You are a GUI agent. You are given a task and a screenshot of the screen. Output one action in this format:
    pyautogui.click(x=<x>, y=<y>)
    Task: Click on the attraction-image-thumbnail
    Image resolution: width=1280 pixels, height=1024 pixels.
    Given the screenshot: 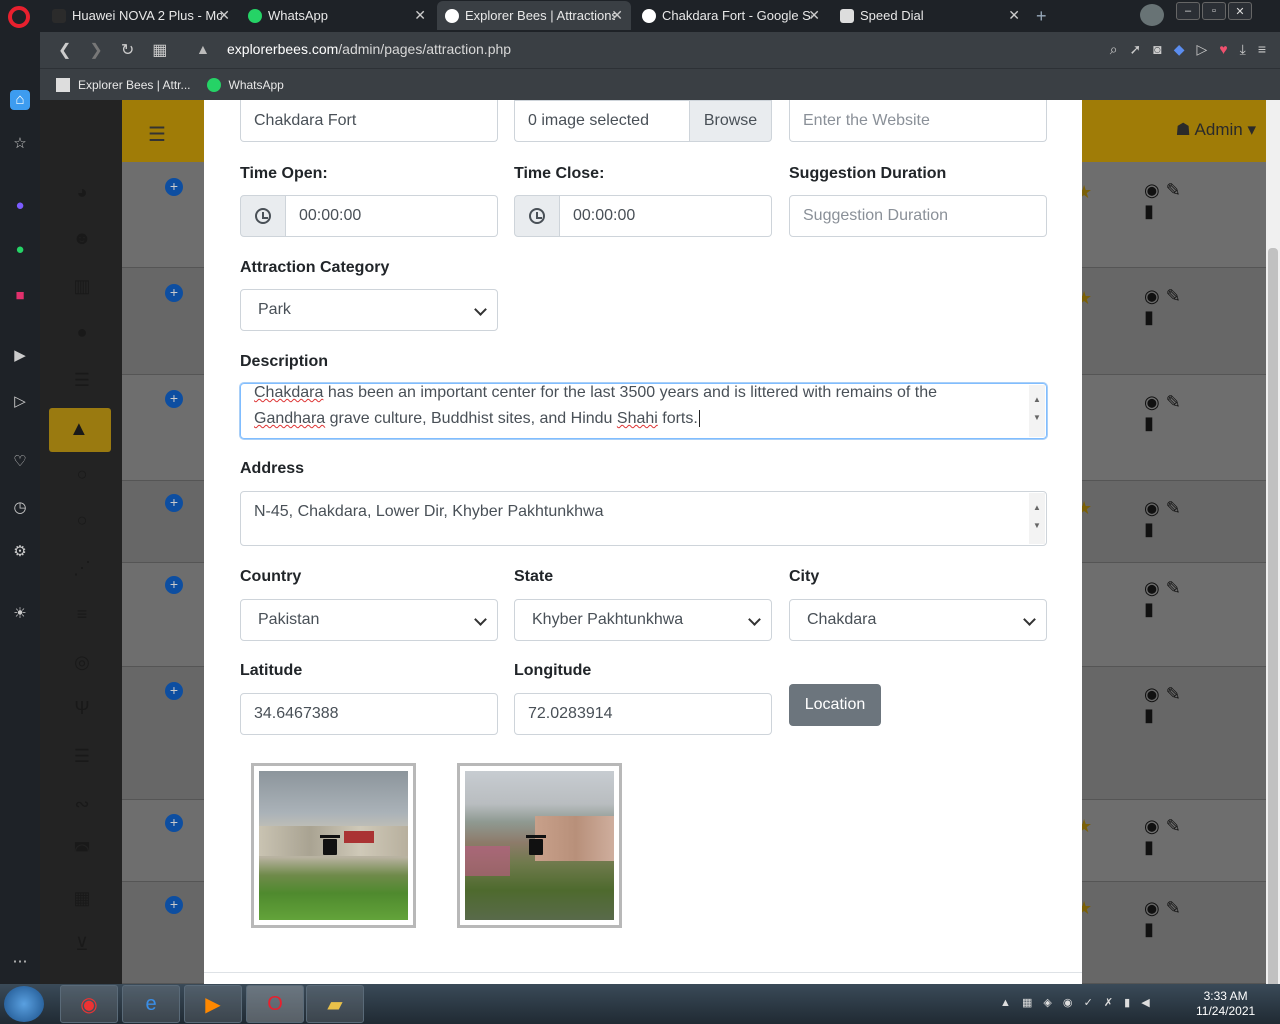 What is the action you would take?
    pyautogui.click(x=333, y=845)
    